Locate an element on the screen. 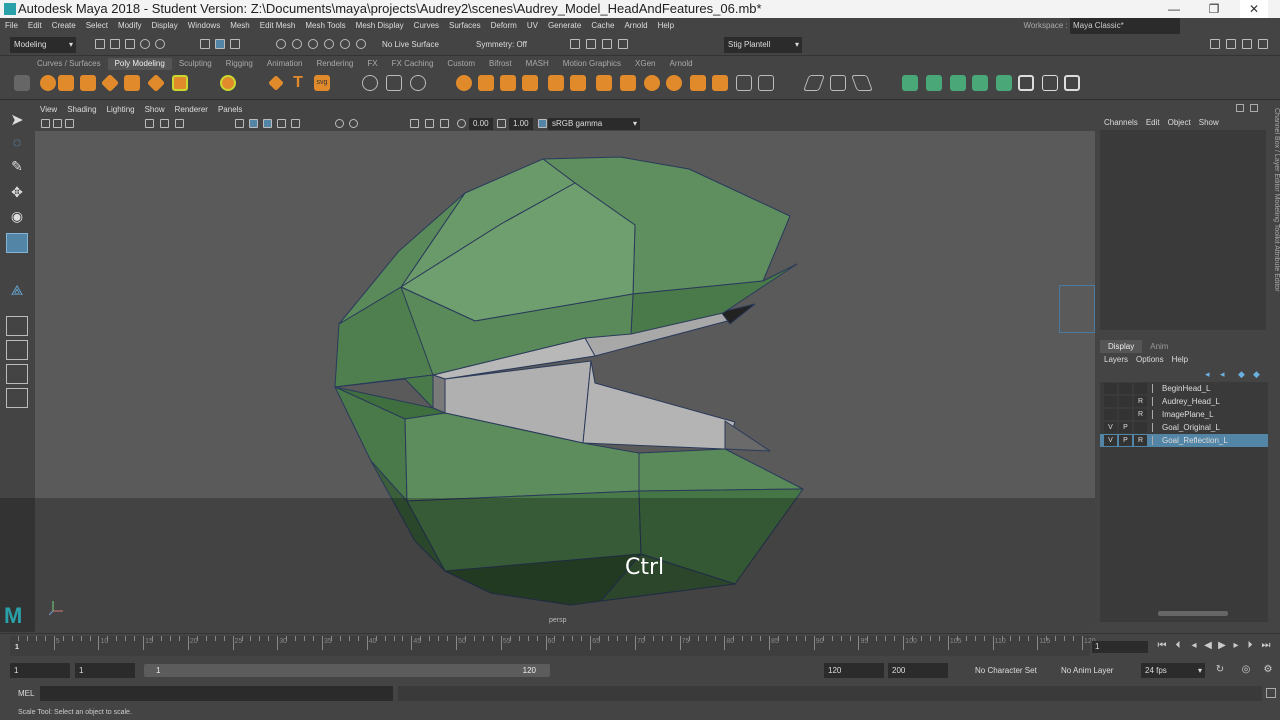 The image size is (1280, 720). film-gate-icon is located at coordinates (164, 123).